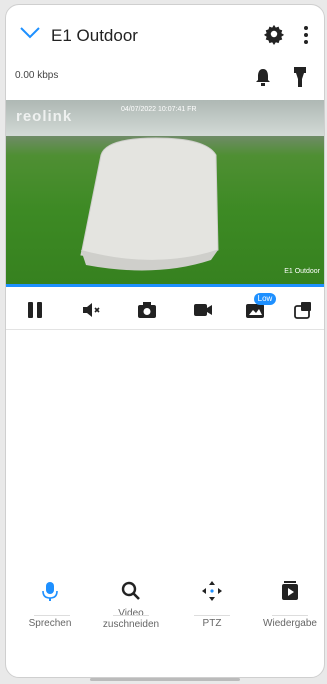 The height and width of the screenshot is (684, 327). What do you see at coordinates (165, 309) in the screenshot?
I see `video-control-bar` at bounding box center [165, 309].